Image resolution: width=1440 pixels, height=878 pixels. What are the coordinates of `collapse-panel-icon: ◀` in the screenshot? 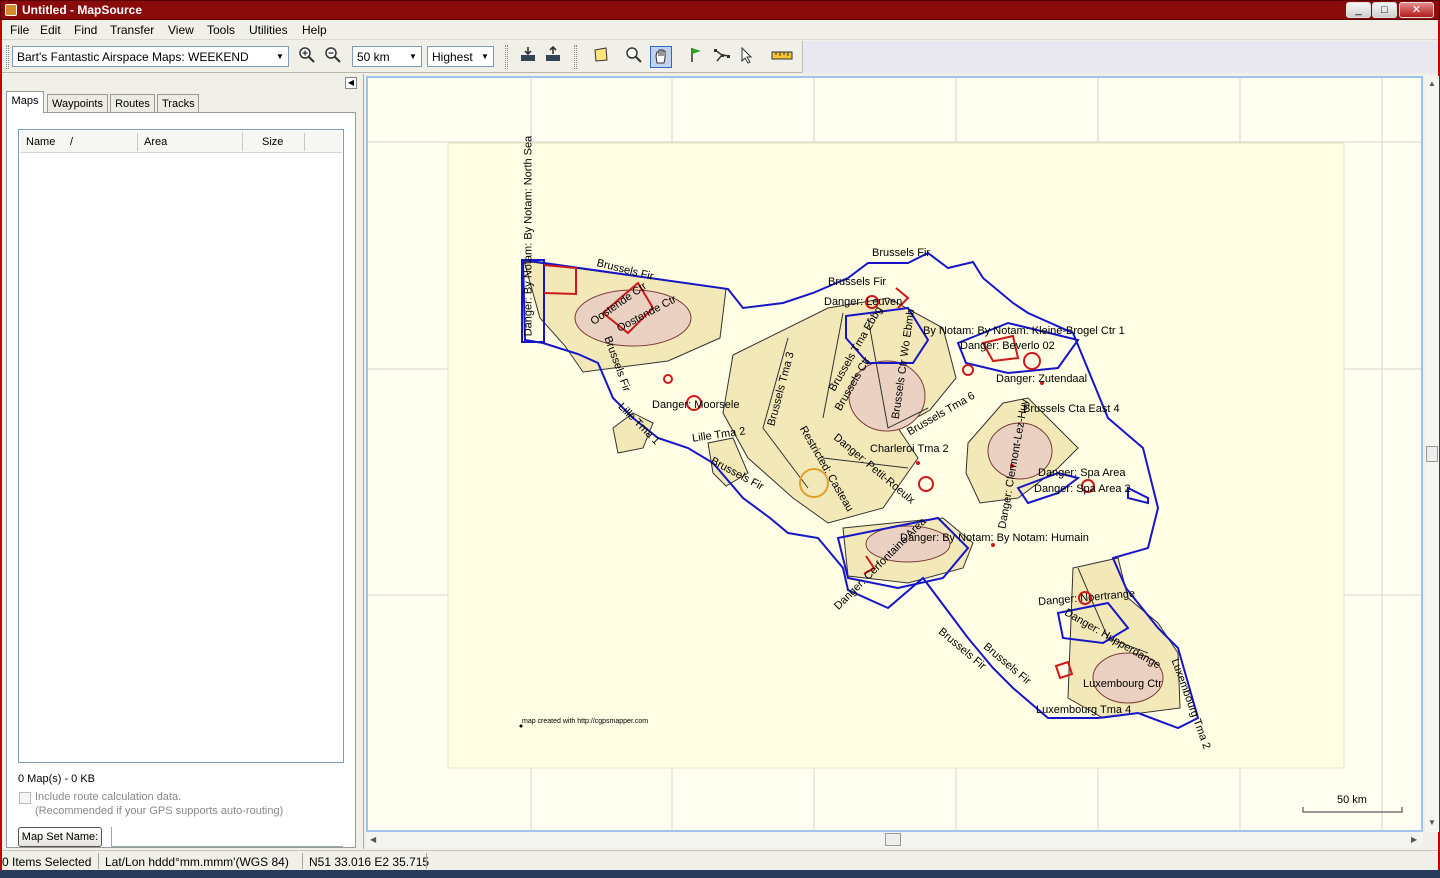 It's located at (351, 83).